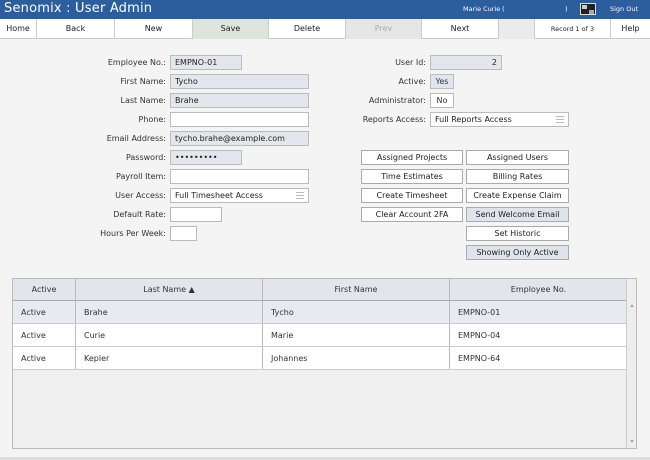  Describe the element at coordinates (206, 157) in the screenshot. I see `password-field: •••••••••` at that location.